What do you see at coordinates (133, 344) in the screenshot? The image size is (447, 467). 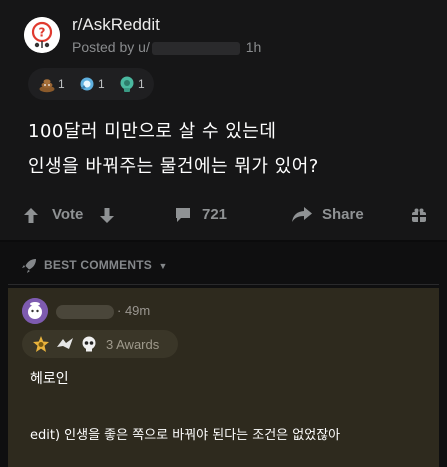 I see `awards-count-label: 3 Awards` at bounding box center [133, 344].